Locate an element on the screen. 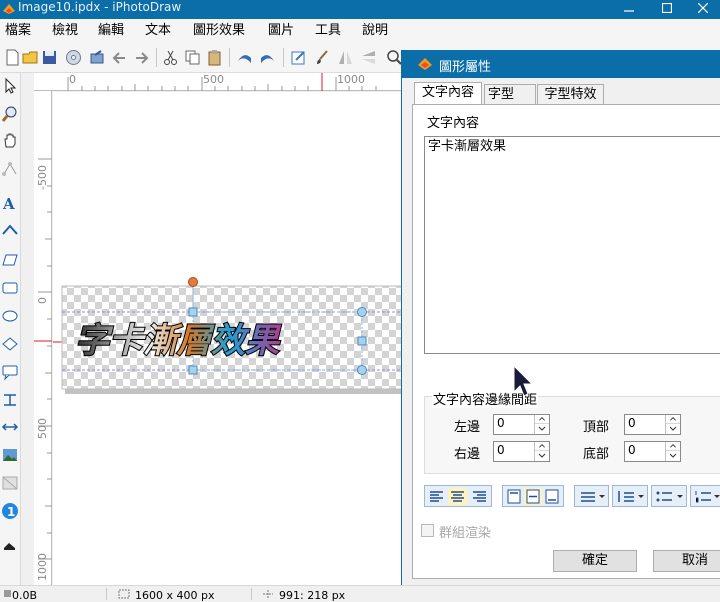  rotate-left-icon is located at coordinates (244, 57).